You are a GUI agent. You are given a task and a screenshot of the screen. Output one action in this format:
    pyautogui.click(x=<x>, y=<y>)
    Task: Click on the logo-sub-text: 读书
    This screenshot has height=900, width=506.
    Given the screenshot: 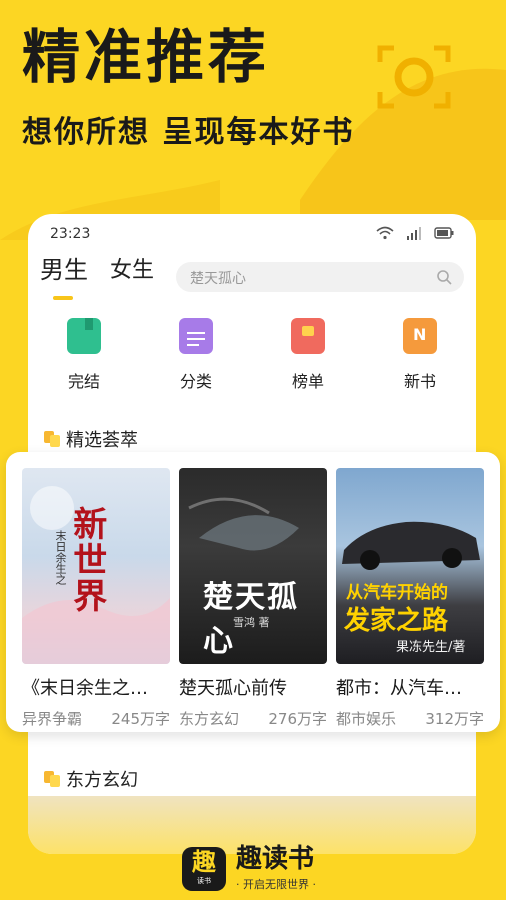 What is the action you would take?
    pyautogui.click(x=204, y=881)
    